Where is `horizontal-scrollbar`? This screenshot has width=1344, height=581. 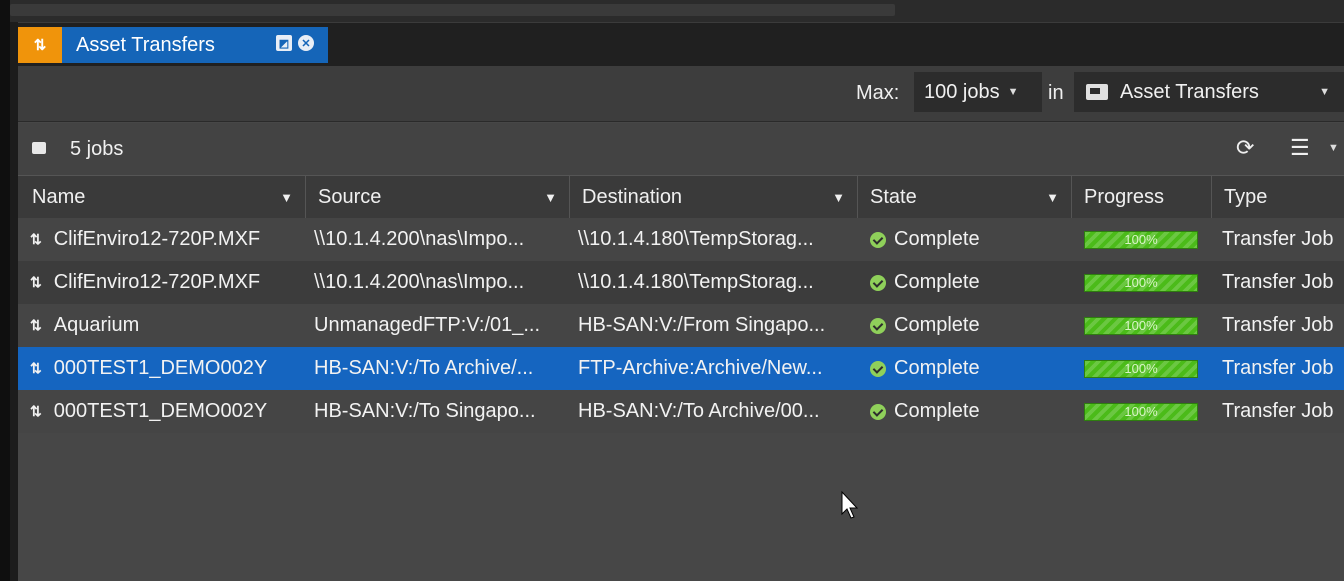 horizontal-scrollbar is located at coordinates (452, 10).